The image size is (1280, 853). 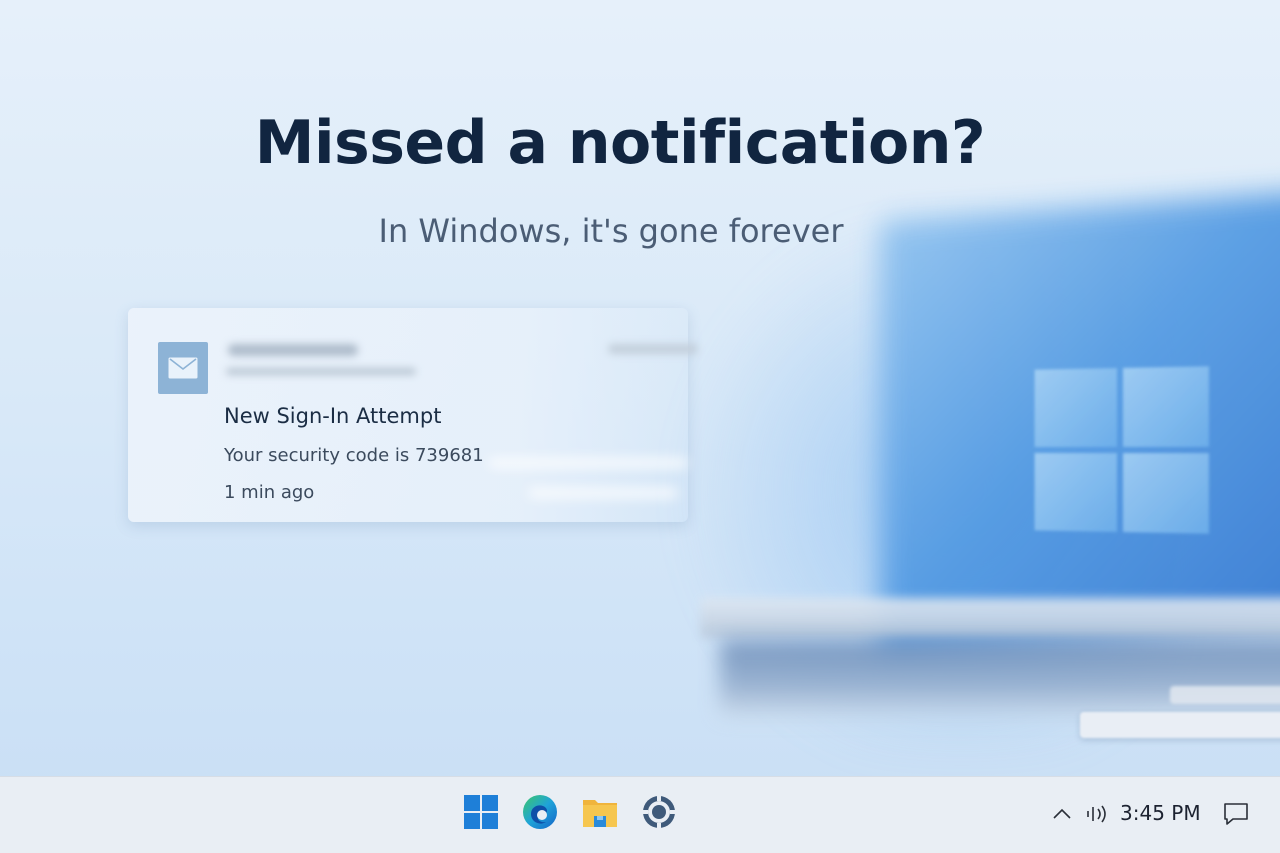 I want to click on windows-logo-icon, so click(x=481, y=812).